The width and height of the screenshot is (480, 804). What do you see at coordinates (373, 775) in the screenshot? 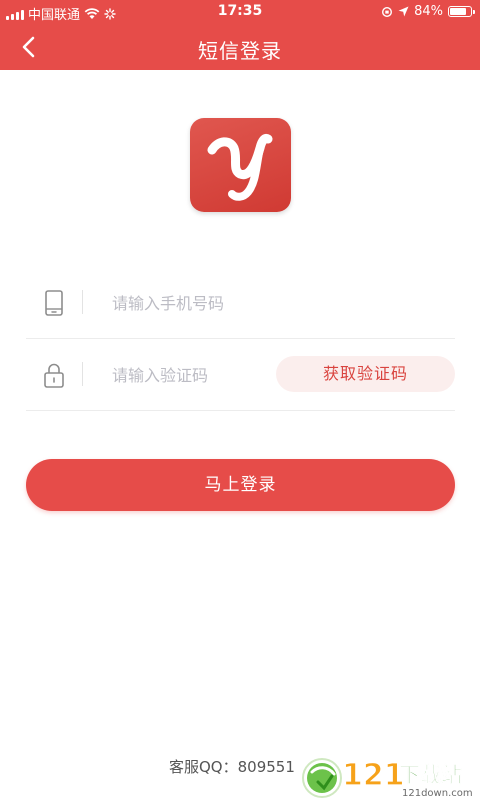
I see `watermark-number: 121` at bounding box center [373, 775].